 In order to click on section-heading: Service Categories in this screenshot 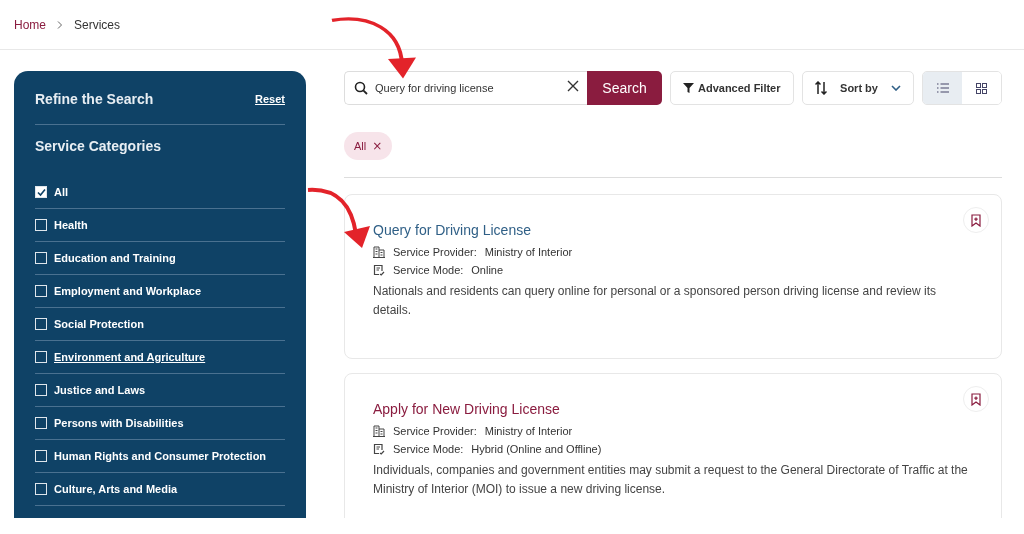, I will do `click(99, 146)`.